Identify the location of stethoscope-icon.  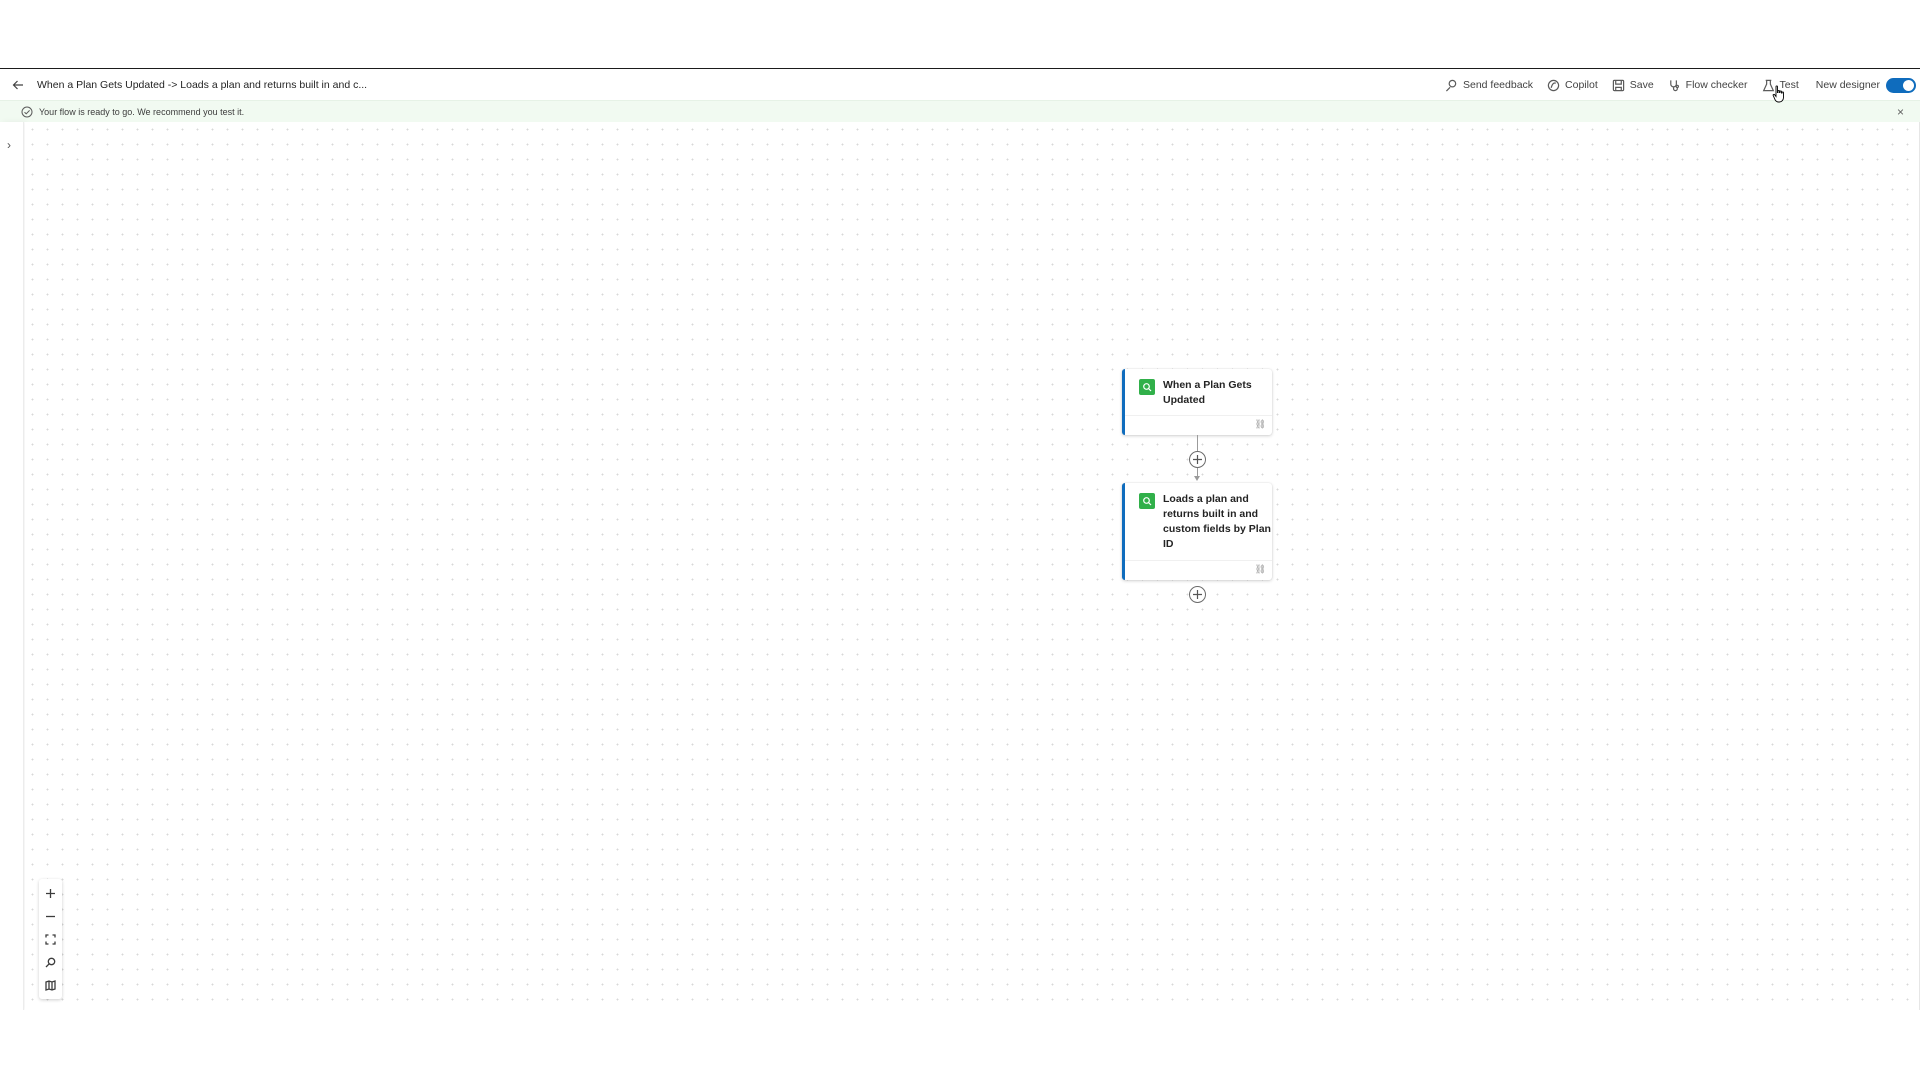
(1674, 85).